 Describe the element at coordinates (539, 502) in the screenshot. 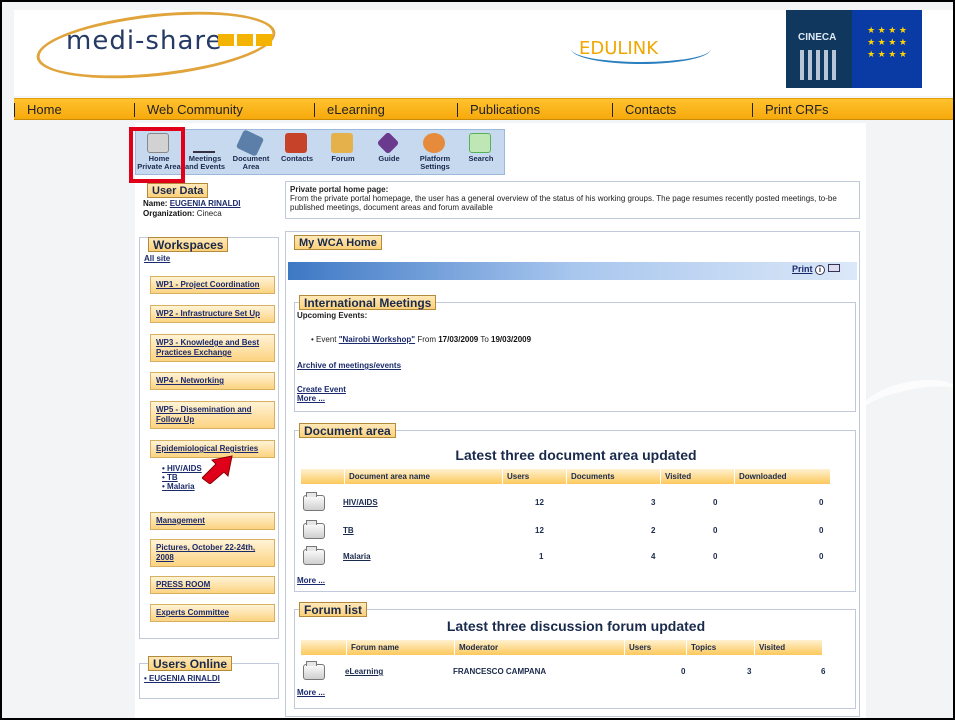

I see `document-users: 12` at that location.